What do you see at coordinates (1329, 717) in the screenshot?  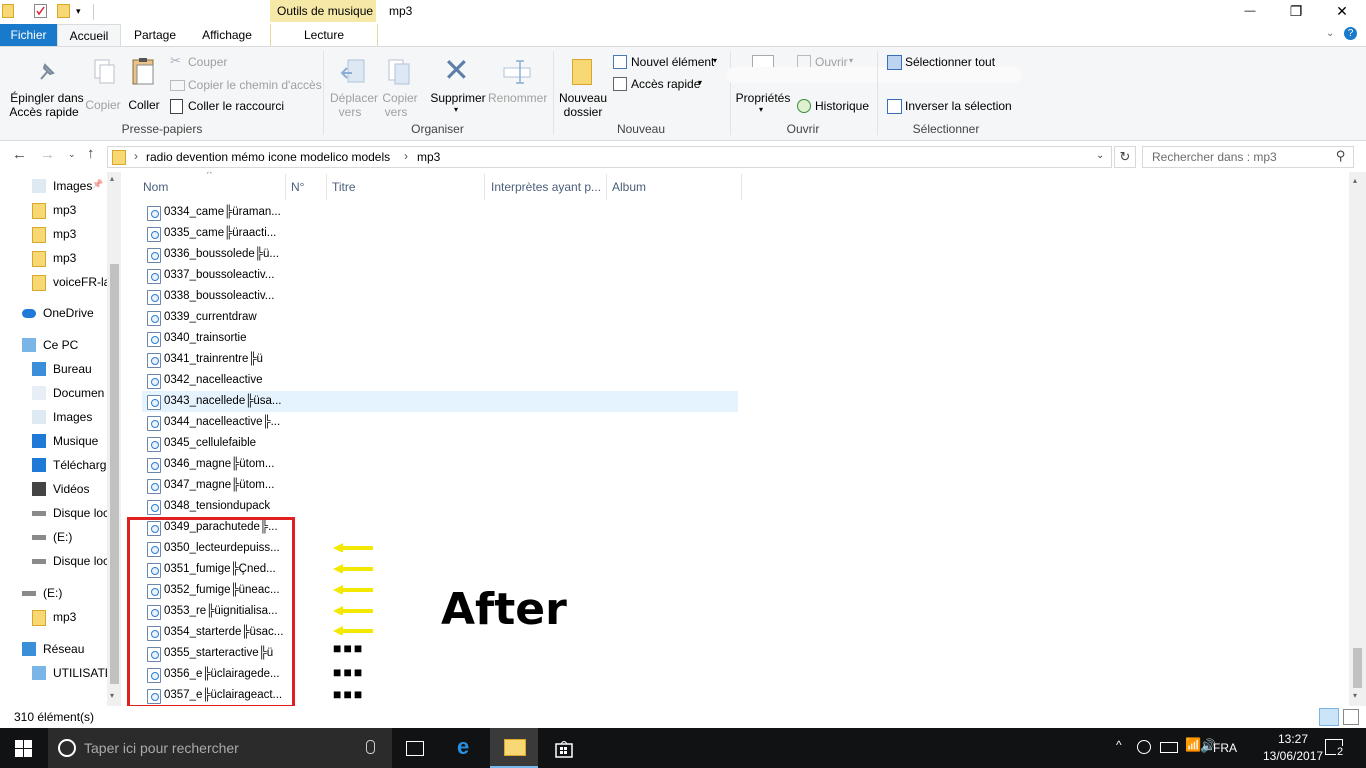 I see `details-view-icon` at bounding box center [1329, 717].